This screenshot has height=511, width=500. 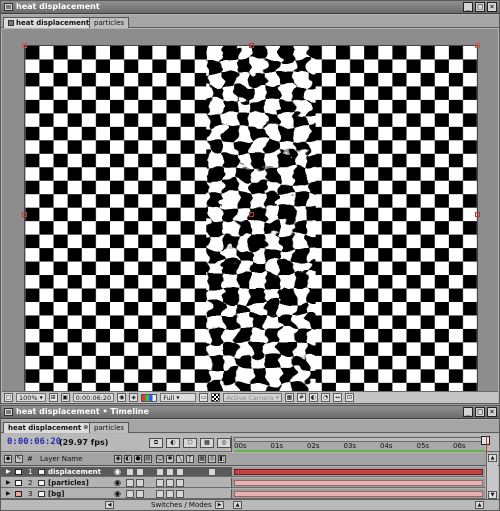 I want to click on 3d-layer-icon: ◧, so click(x=222, y=459).